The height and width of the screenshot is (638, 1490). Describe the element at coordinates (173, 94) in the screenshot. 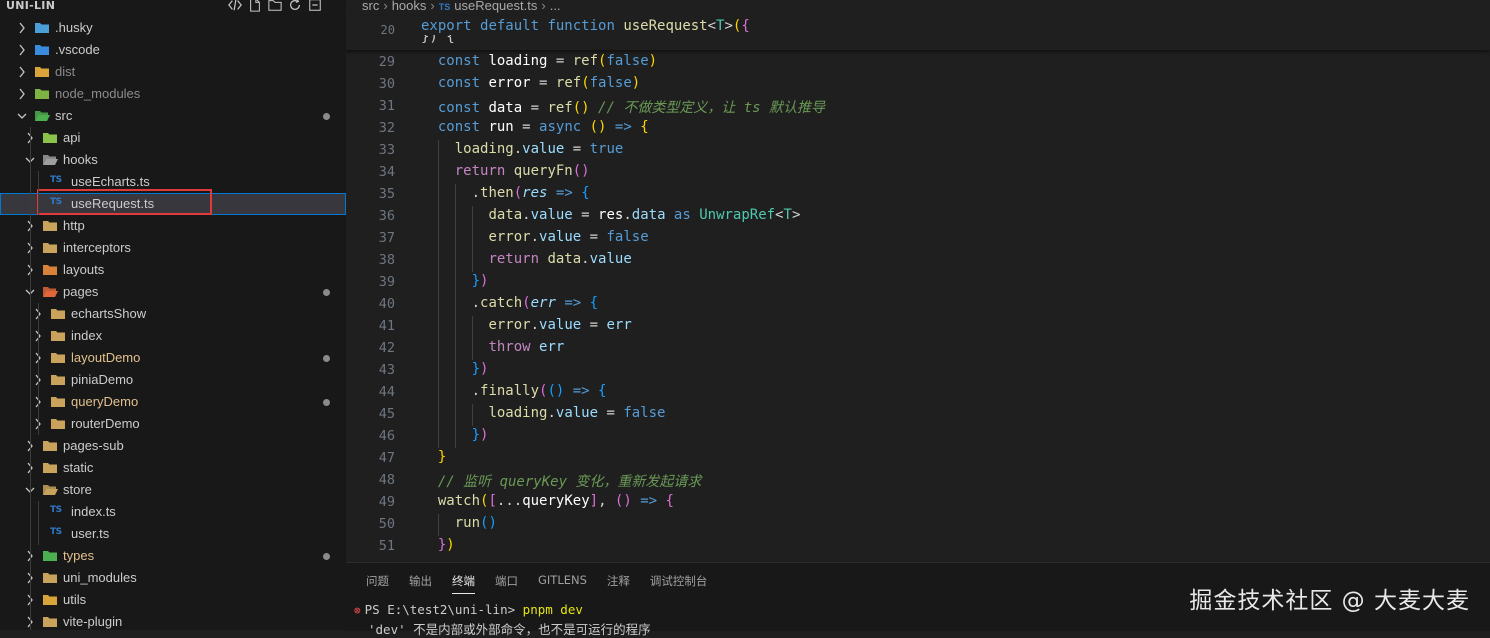

I see `tree-folder: node_modules` at that location.